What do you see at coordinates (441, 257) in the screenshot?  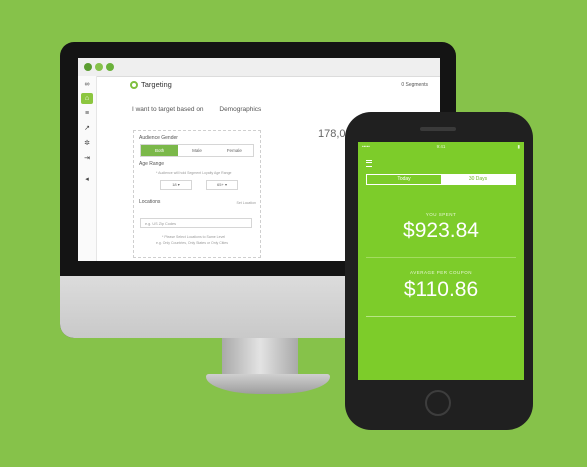 I see `stat-divider` at bounding box center [441, 257].